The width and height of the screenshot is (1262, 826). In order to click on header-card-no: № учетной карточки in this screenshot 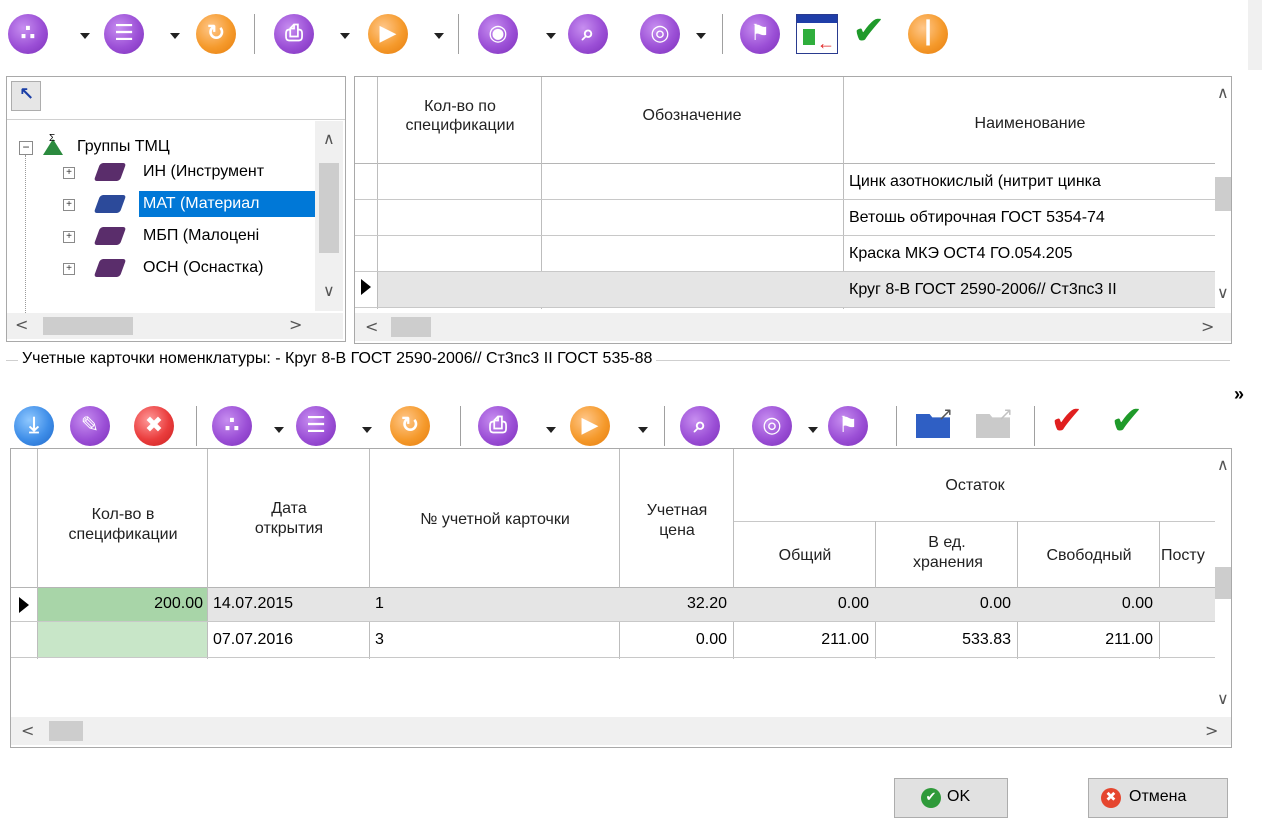, I will do `click(495, 520)`.